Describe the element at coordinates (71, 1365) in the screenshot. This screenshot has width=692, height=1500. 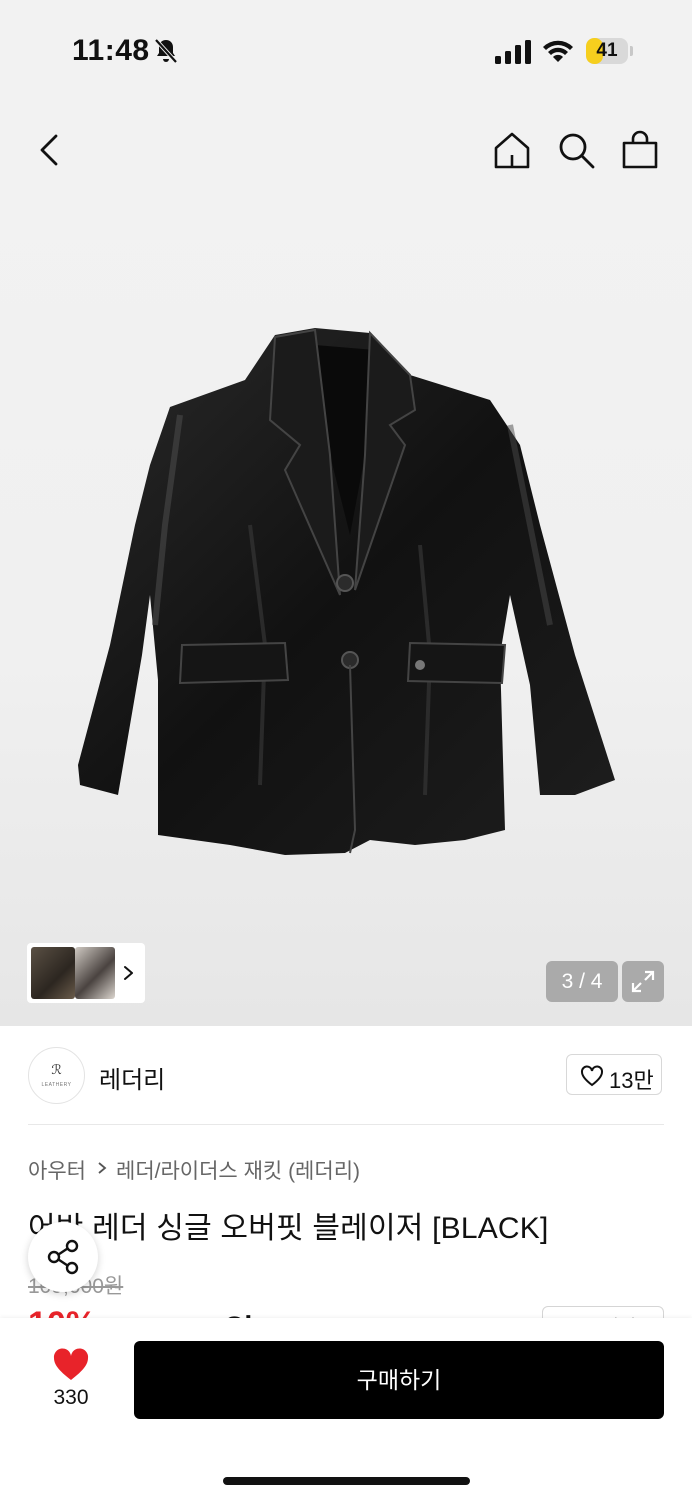
I see `heart-filled-icon` at that location.